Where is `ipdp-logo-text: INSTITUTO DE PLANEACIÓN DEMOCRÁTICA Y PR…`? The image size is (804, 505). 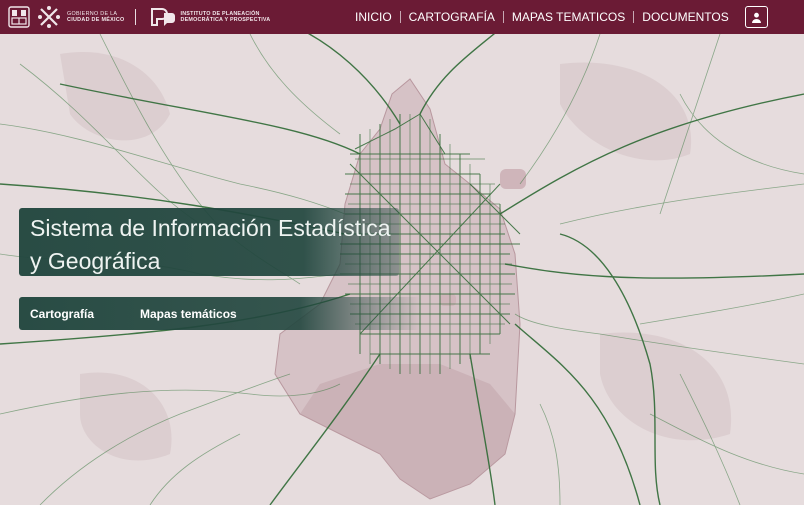
ipdp-logo-text: INSTITUTO DE PLANEACIÓN DEMOCRÁTICA Y PR… is located at coordinates (226, 17).